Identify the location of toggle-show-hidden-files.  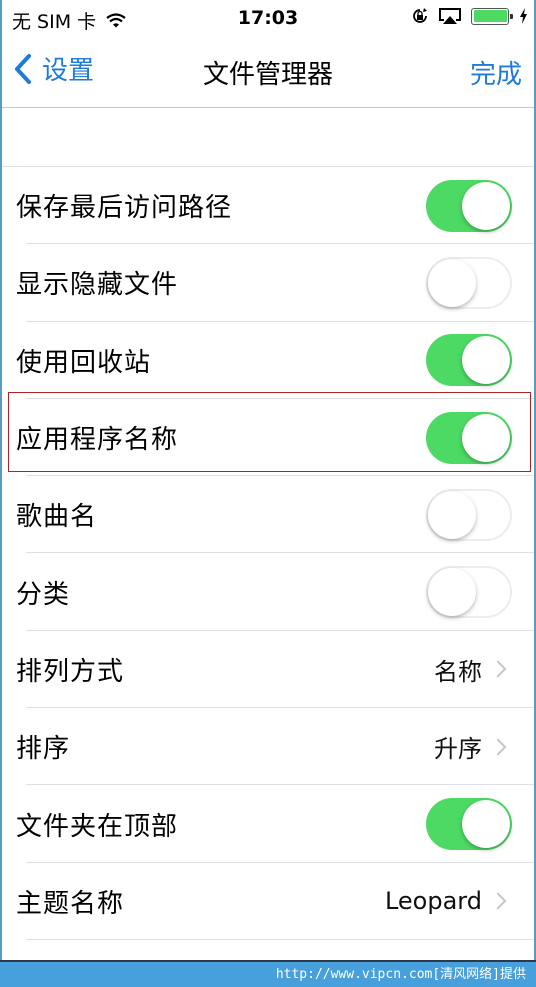
(469, 282).